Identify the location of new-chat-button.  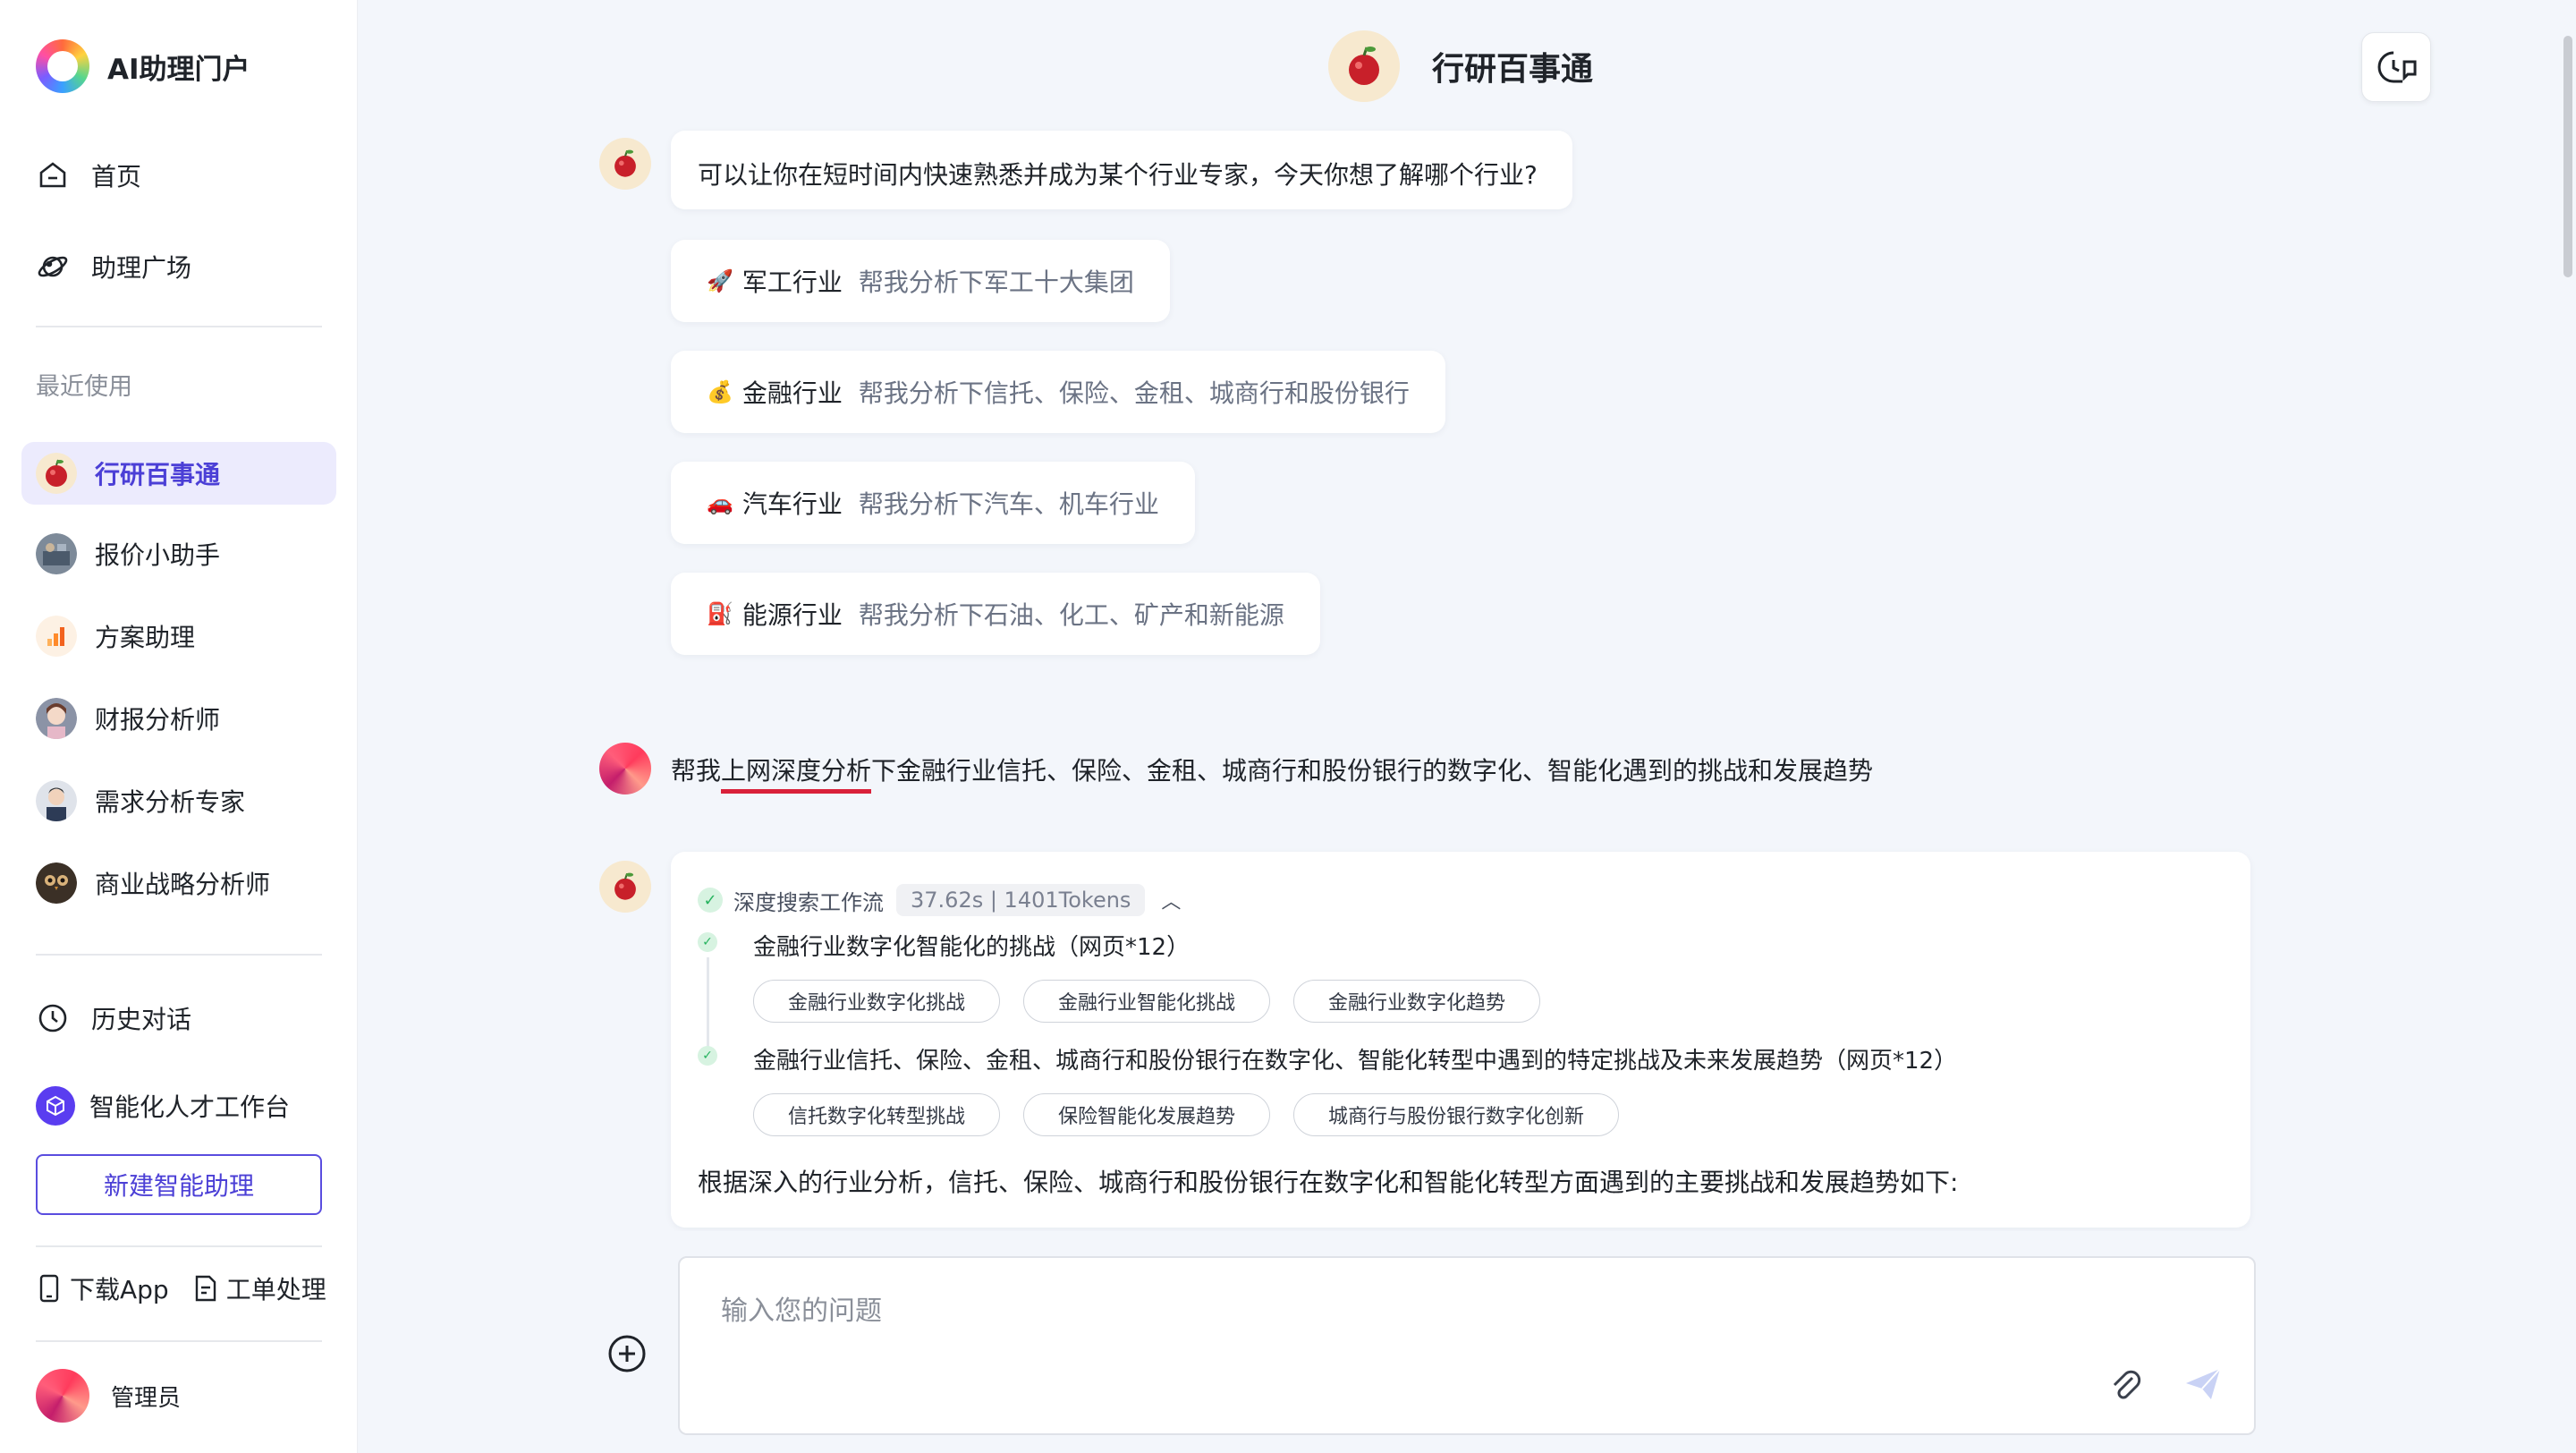
(2396, 67).